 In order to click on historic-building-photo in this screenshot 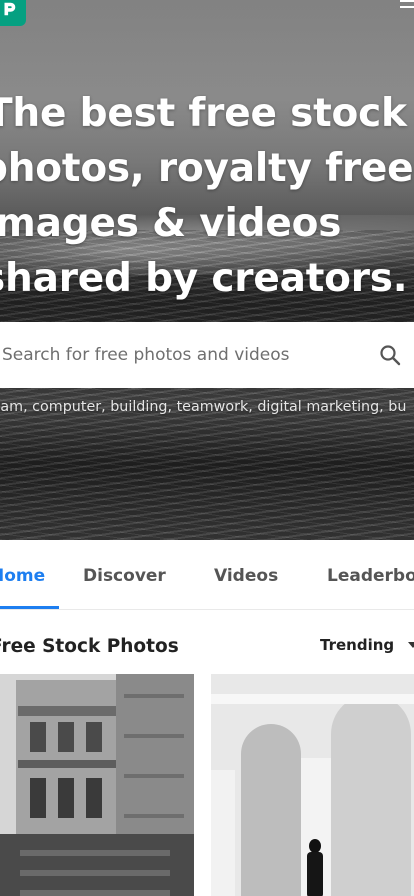, I will do `click(97, 785)`.